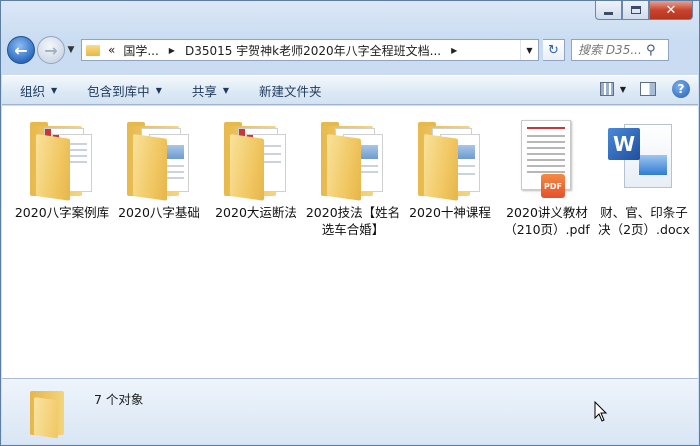 The height and width of the screenshot is (446, 700). I want to click on pdf-file-icon: PDF, so click(547, 157).